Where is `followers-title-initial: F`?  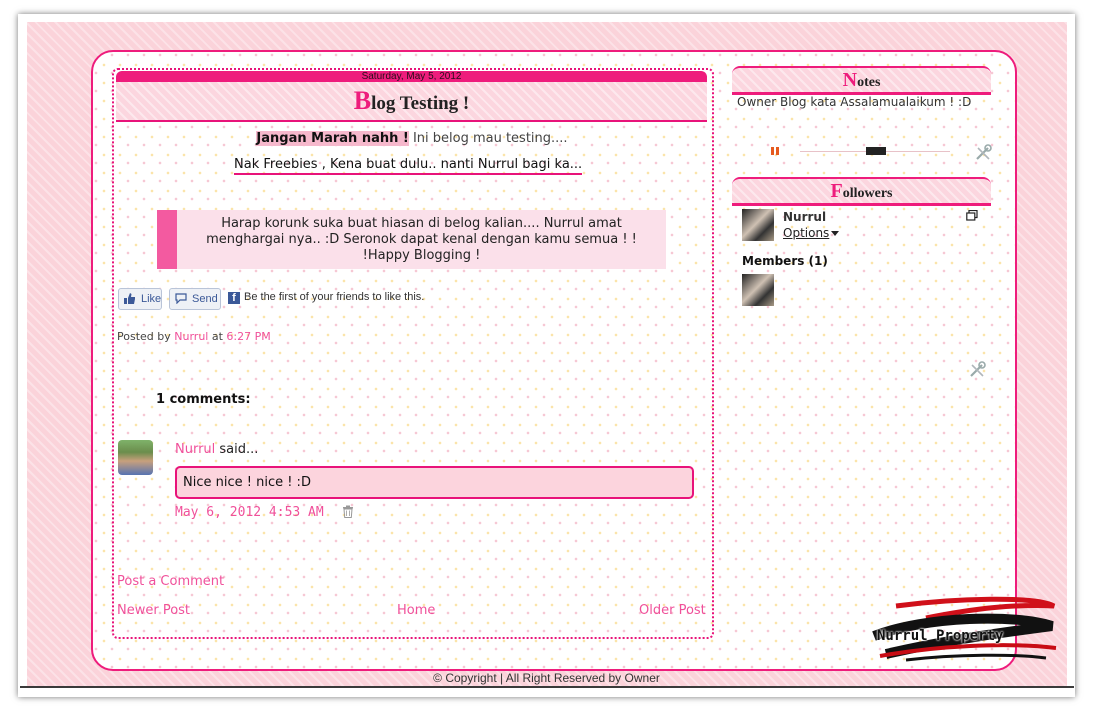
followers-title-initial: F is located at coordinates (836, 191).